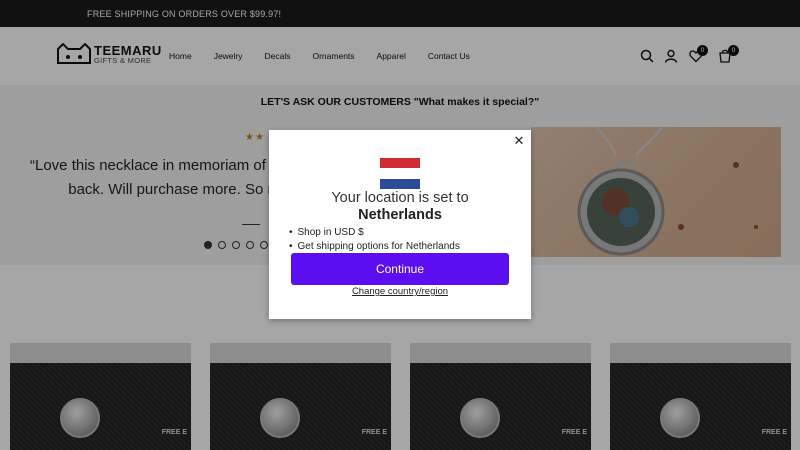  Describe the element at coordinates (400, 173) in the screenshot. I see `netherlands-flag-icon` at that location.